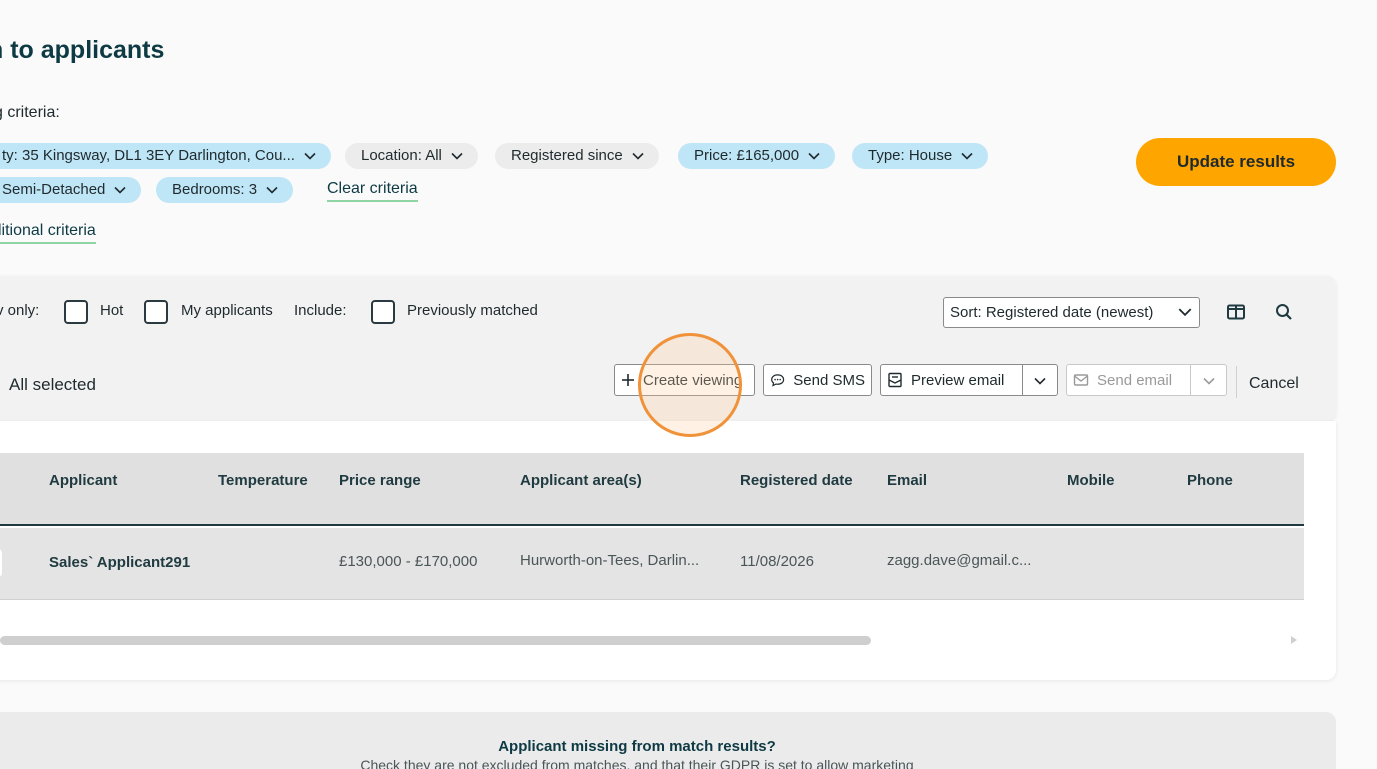 The height and width of the screenshot is (769, 1377). Describe the element at coordinates (227, 310) in the screenshot. I see `my-applicants-label: My applicants` at that location.